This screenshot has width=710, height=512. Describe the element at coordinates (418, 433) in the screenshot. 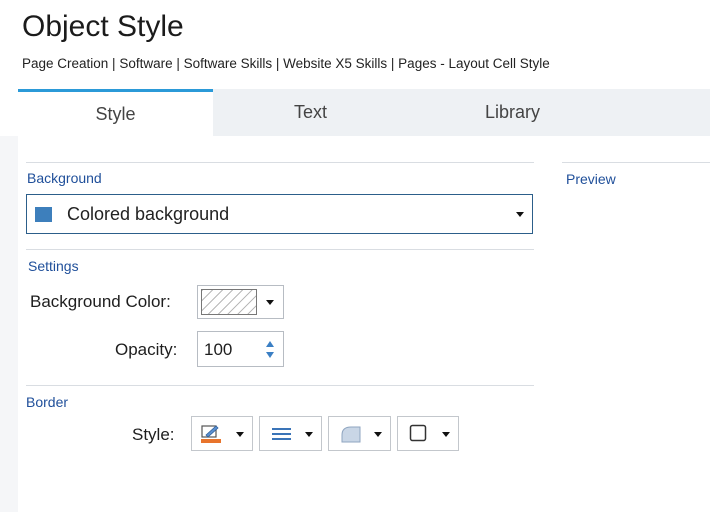

I see `shadow-box-icon` at that location.